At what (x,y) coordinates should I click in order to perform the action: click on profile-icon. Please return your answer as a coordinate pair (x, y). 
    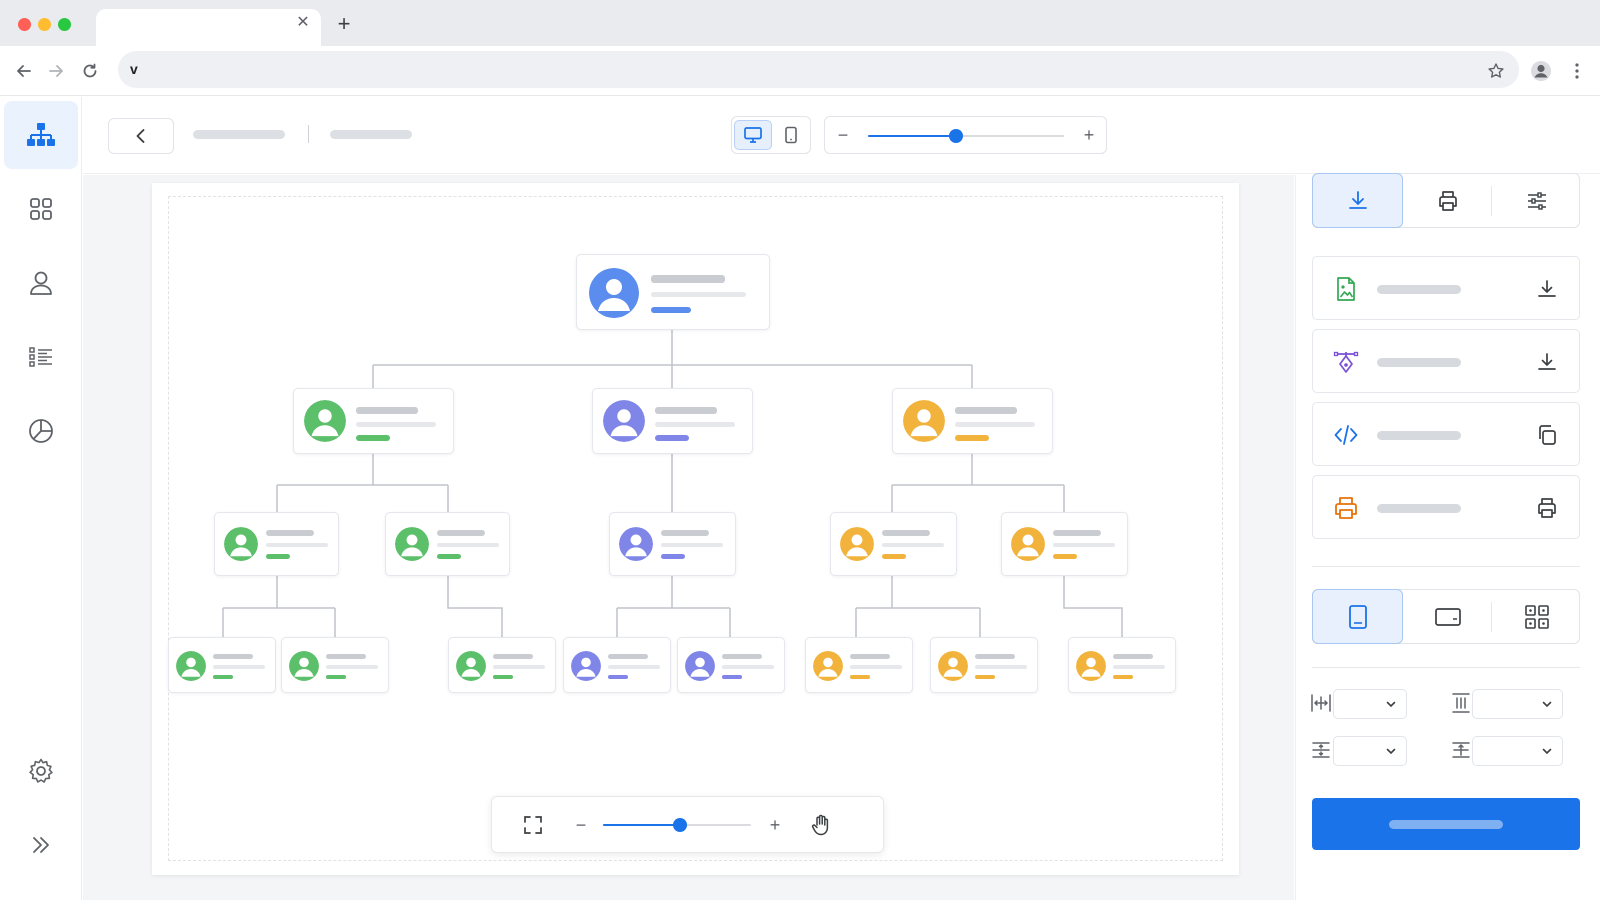
    Looking at the image, I should click on (1541, 71).